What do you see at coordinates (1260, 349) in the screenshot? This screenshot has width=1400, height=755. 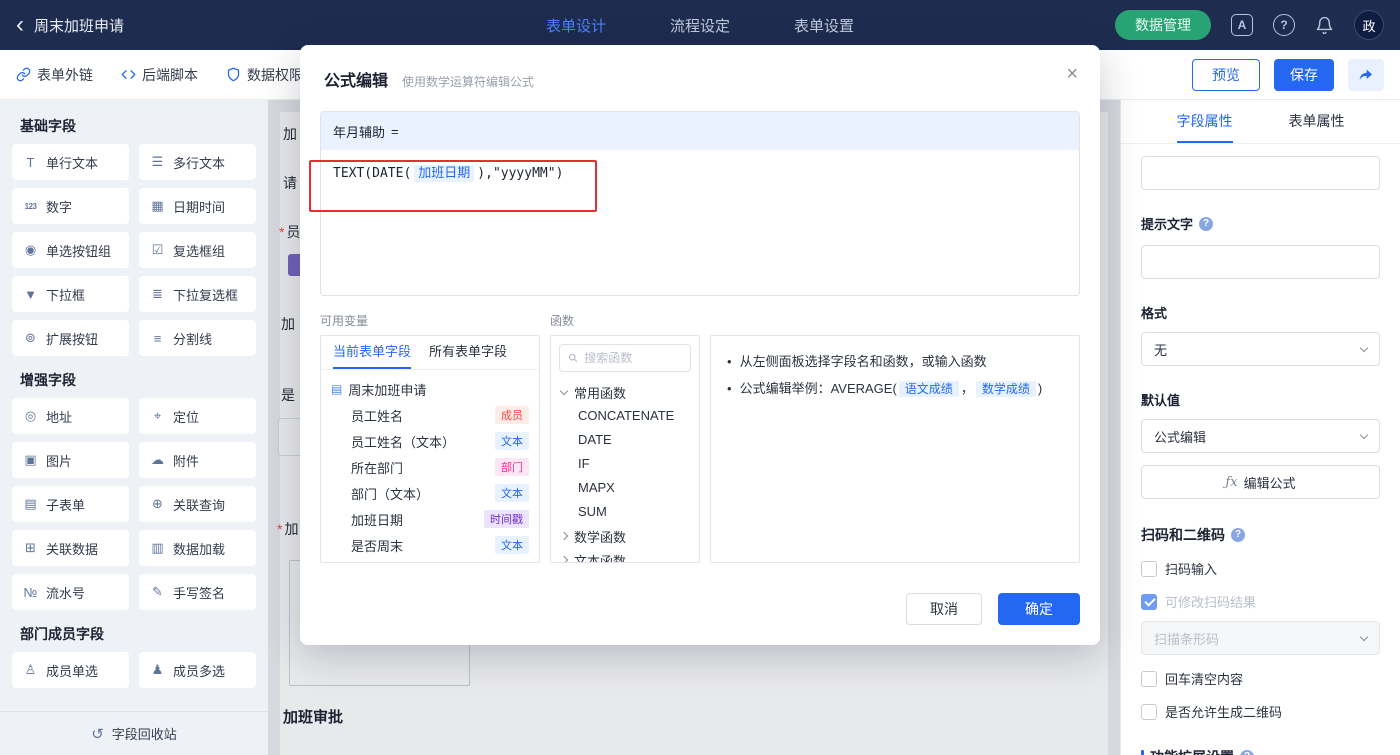 I see `format-select: 无` at bounding box center [1260, 349].